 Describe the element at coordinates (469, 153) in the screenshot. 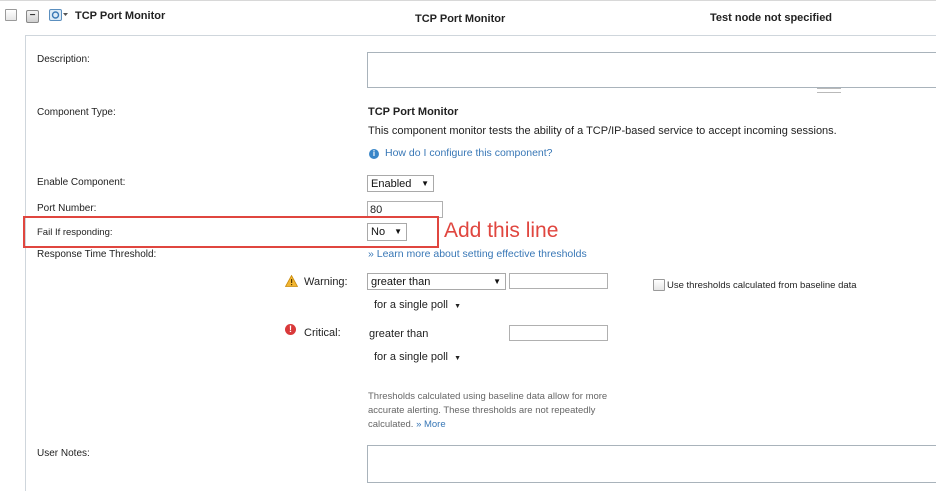

I see `help-link: How do I configure this component?` at that location.